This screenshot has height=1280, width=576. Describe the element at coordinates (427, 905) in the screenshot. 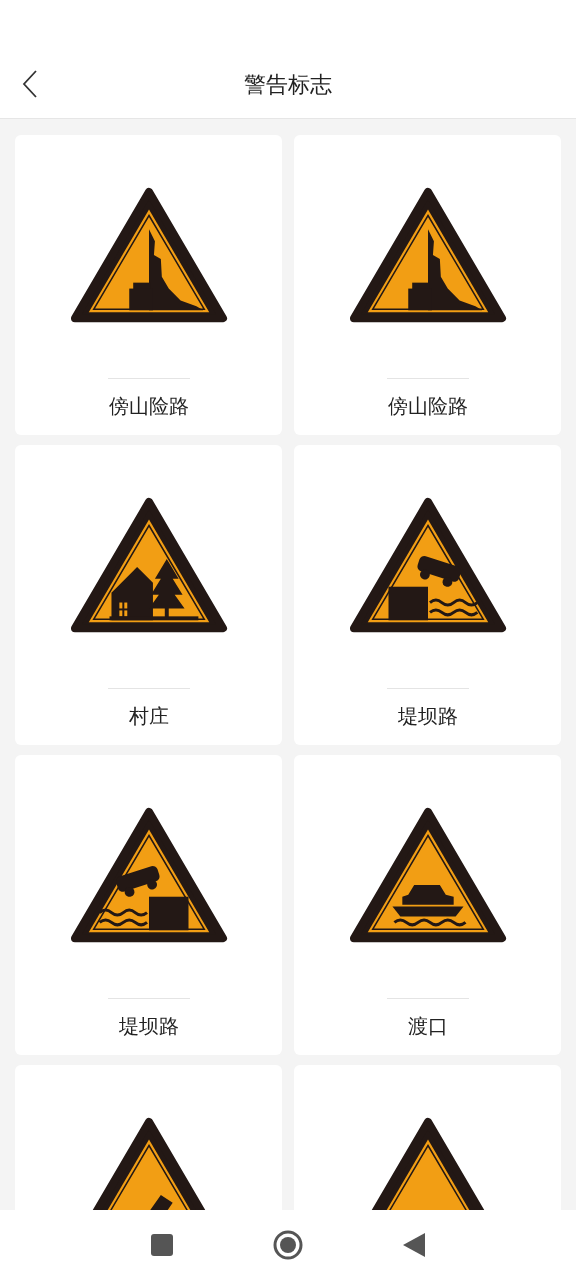

I see `sign-card: 渡口` at that location.